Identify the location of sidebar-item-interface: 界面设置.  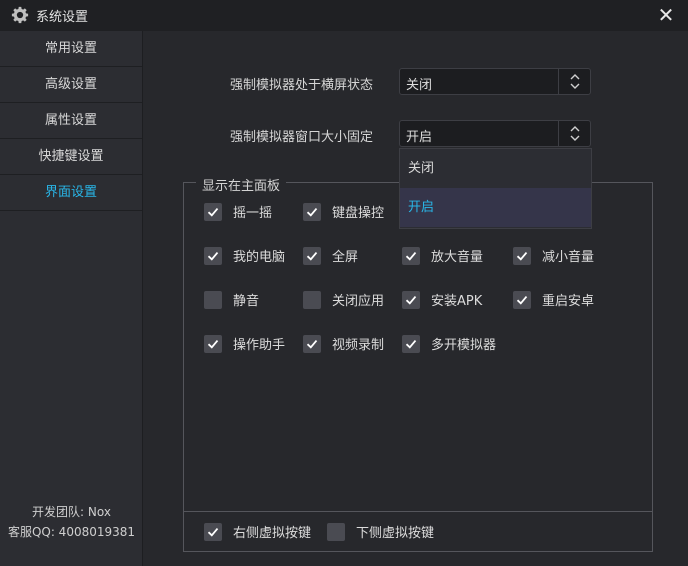
(71, 193).